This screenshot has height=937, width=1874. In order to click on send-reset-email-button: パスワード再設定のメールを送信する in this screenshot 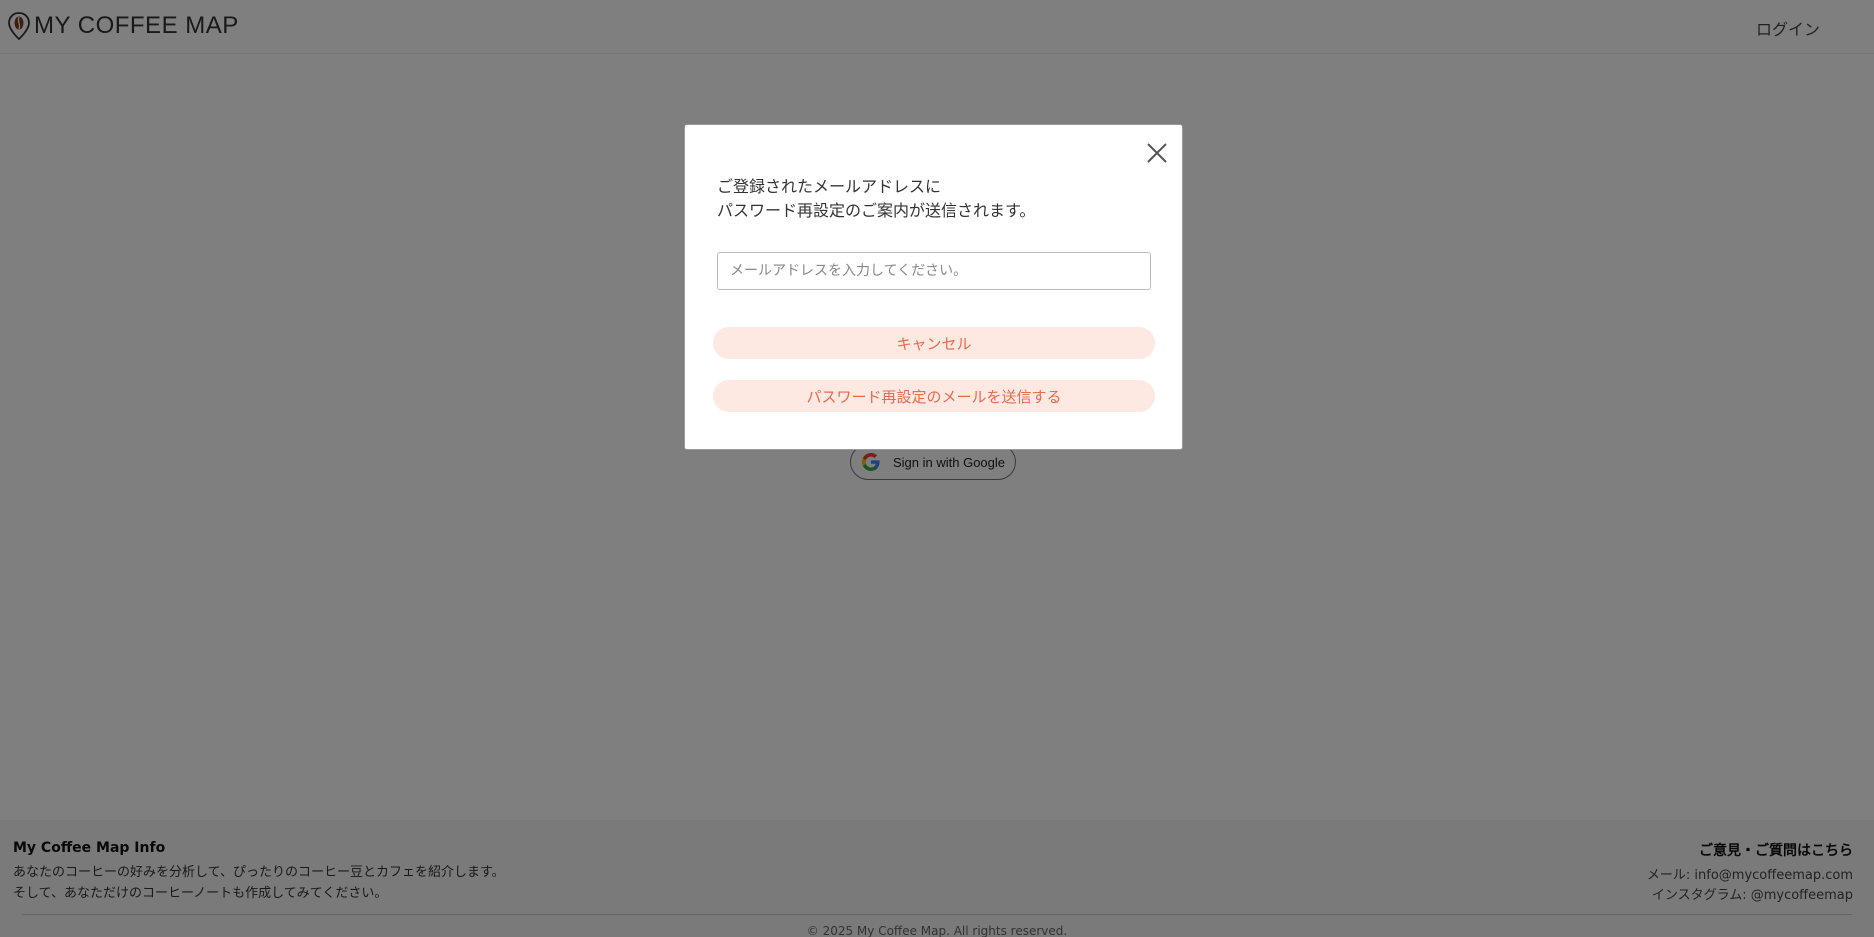, I will do `click(934, 396)`.